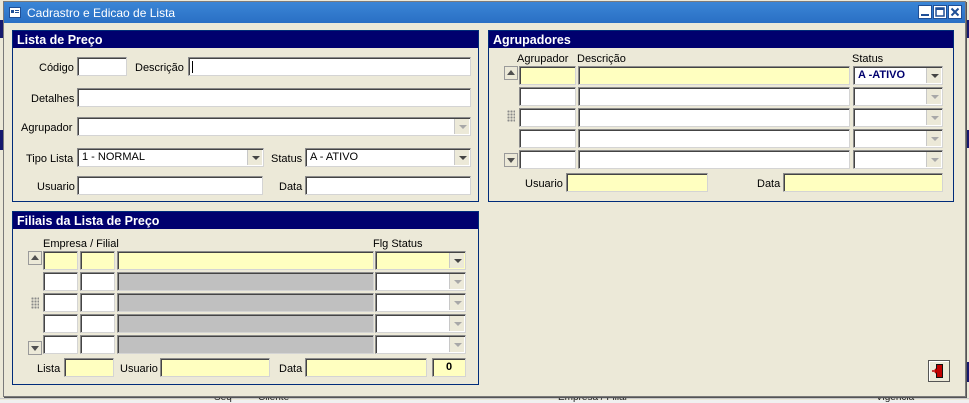 Image resolution: width=969 pixels, height=403 pixels. I want to click on codigo-input, so click(102, 66).